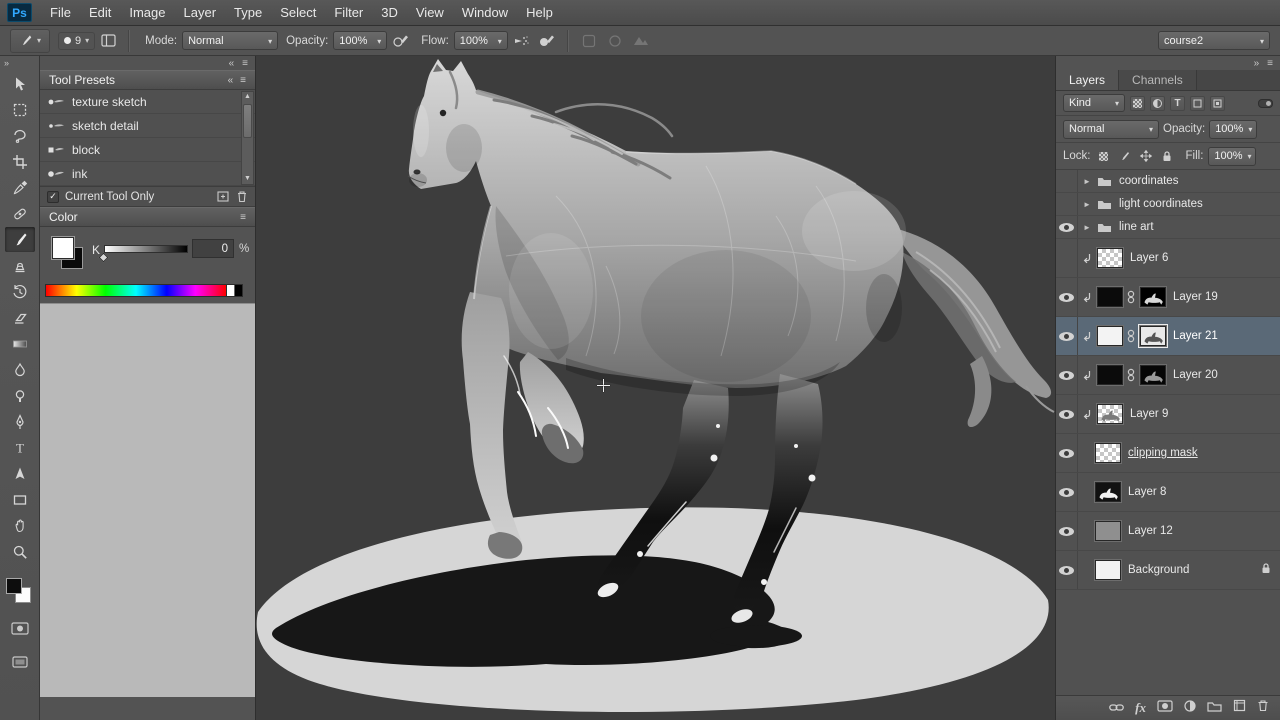  Describe the element at coordinates (1161, 204) in the screenshot. I see `layer-name: light coordinates` at that location.